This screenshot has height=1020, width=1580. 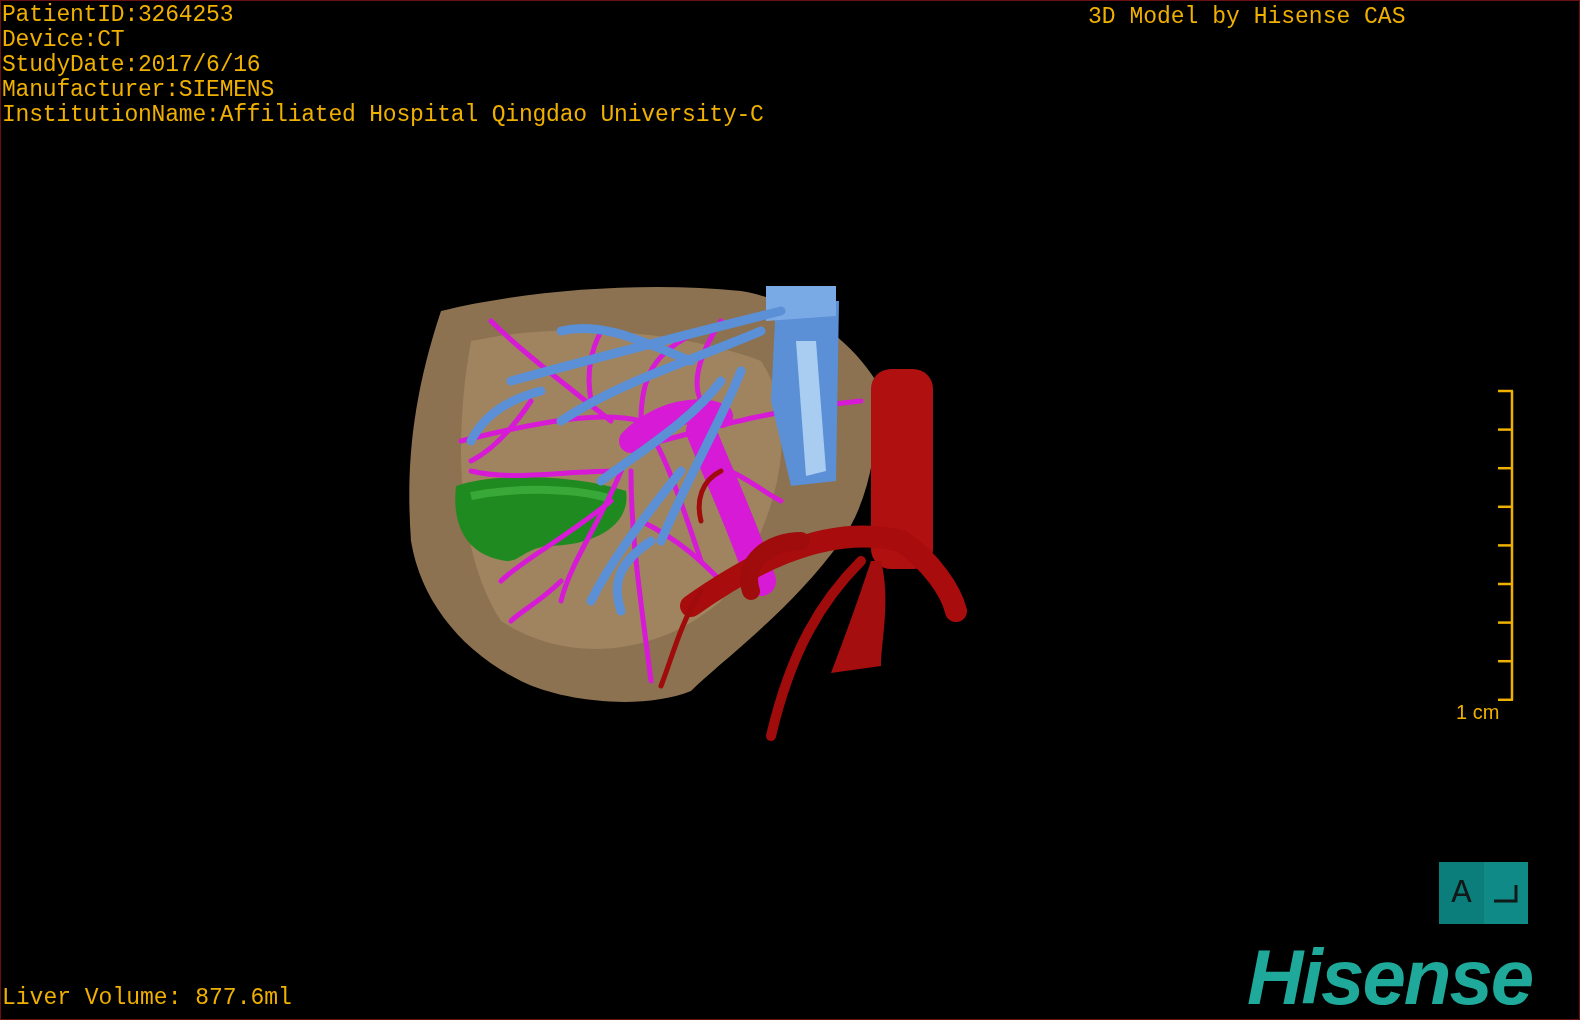 What do you see at coordinates (132, 65) in the screenshot?
I see `info-text: StudyDate:2017/6/16` at bounding box center [132, 65].